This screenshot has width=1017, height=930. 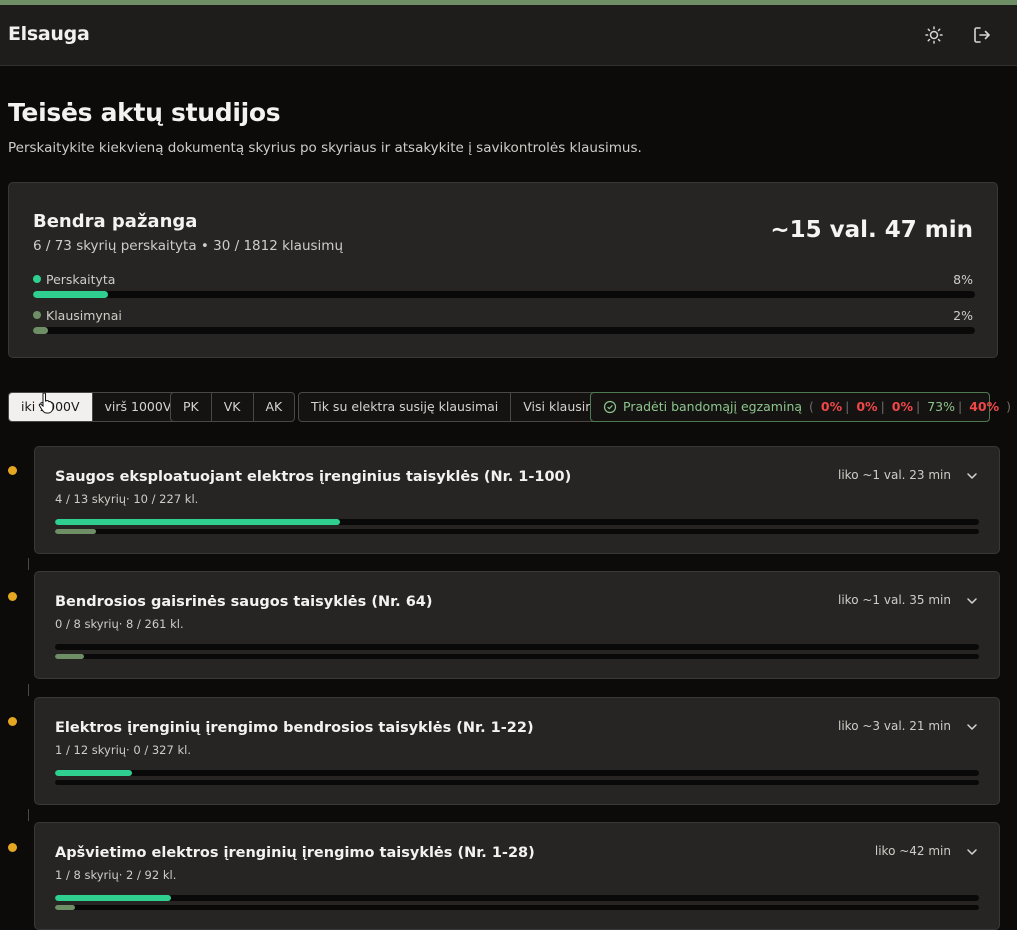 What do you see at coordinates (867, 406) in the screenshot?
I see `exam-score-2: 0%` at bounding box center [867, 406].